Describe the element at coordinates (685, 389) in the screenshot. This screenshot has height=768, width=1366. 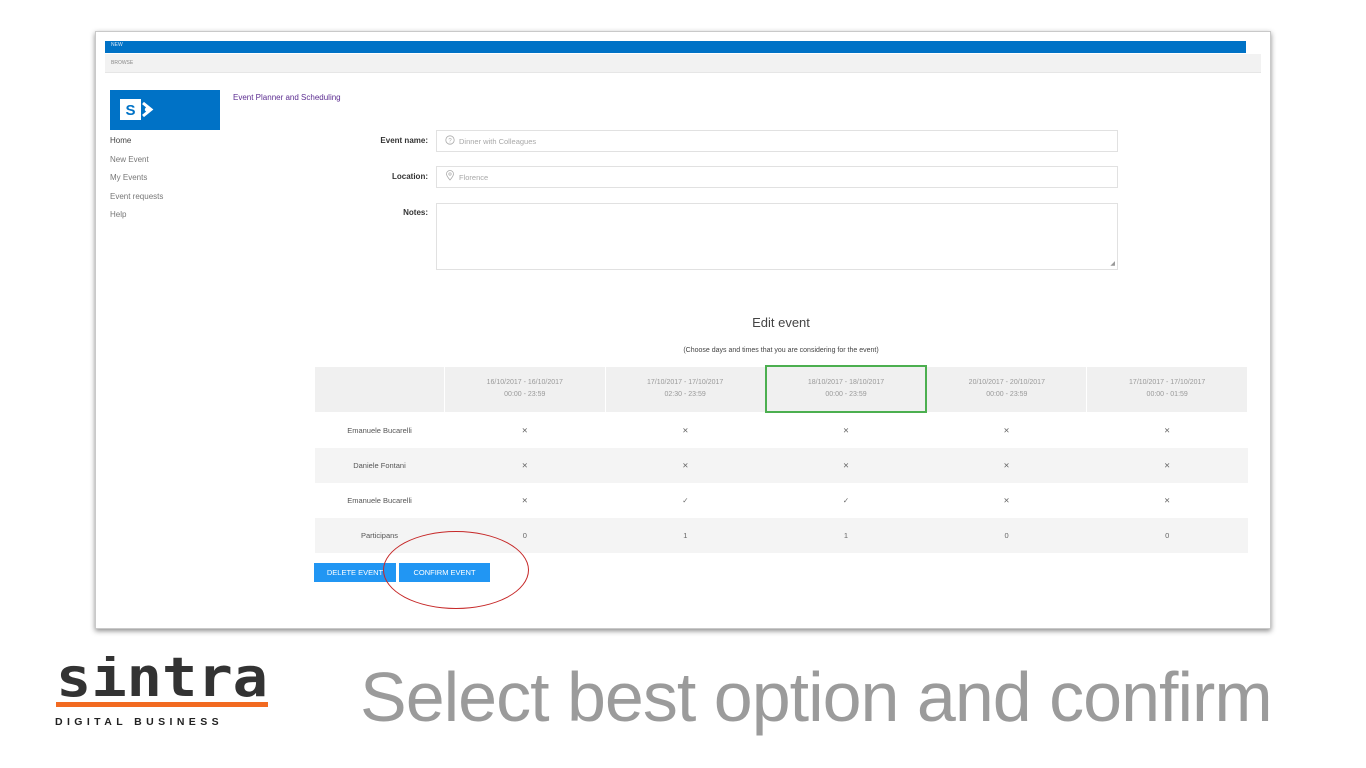
I see `date-option-2: 17/10/2017 - 17/10/2017 02:30 - 23:59` at that location.